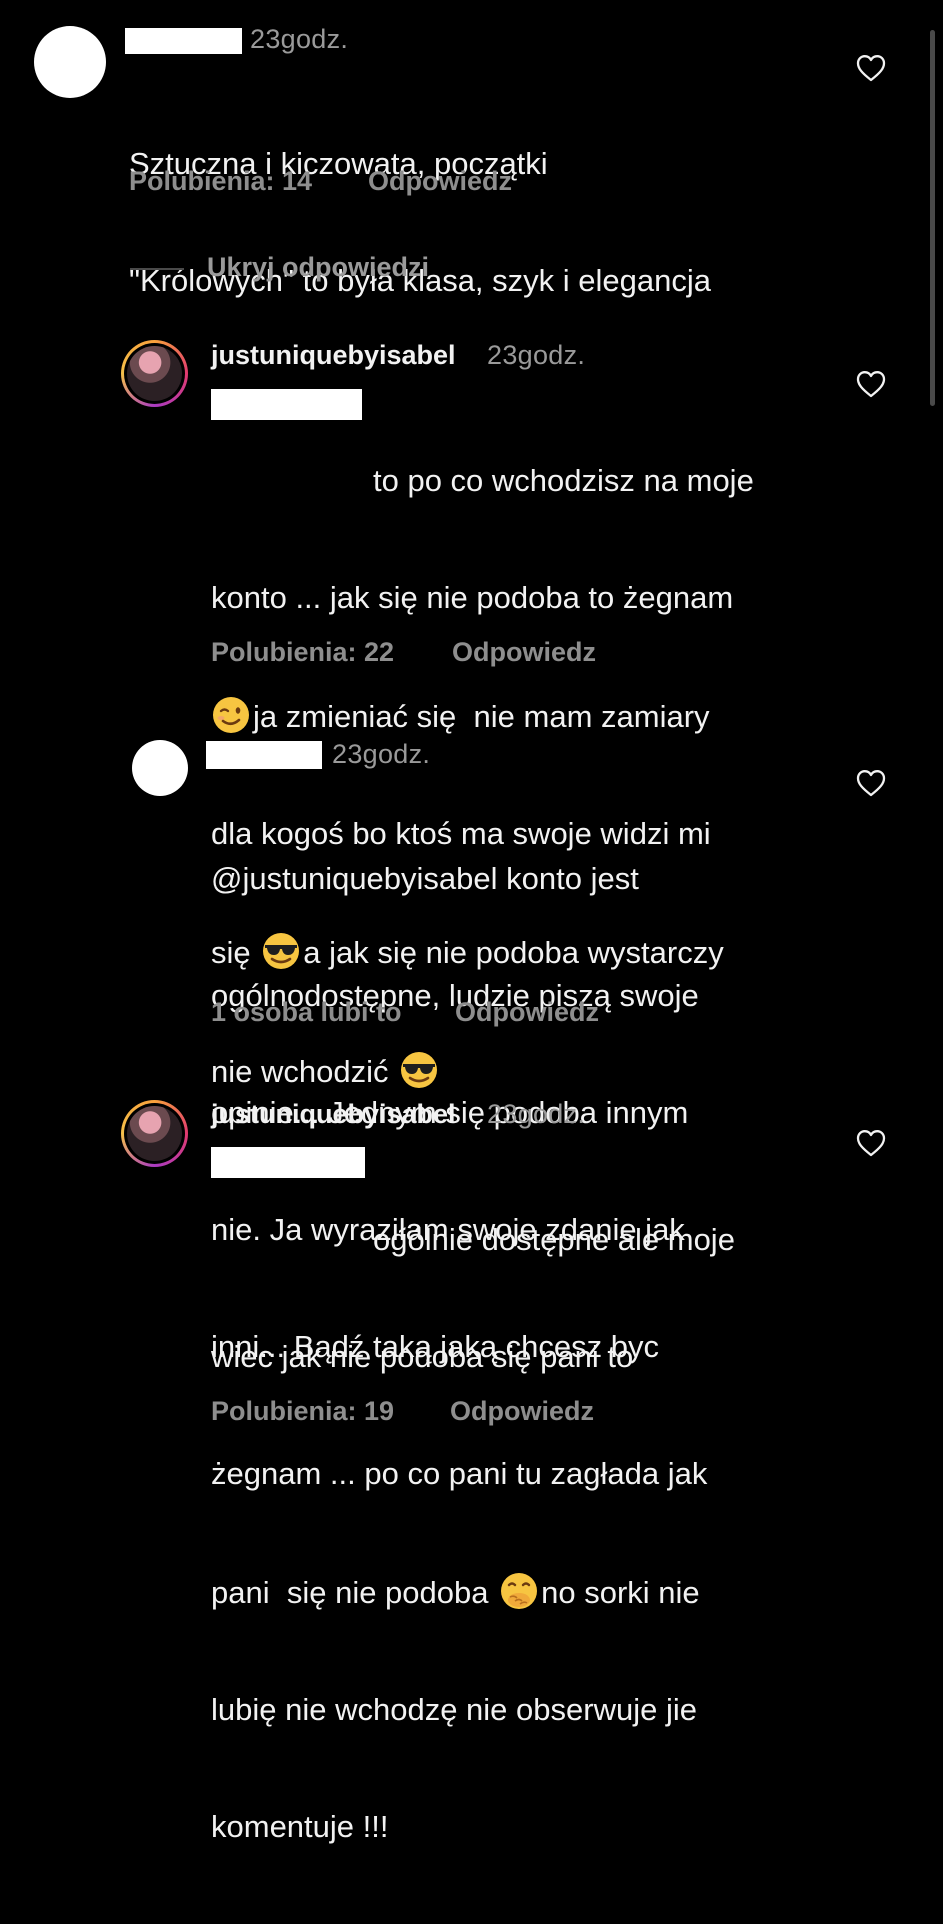 This screenshot has width=943, height=1924. I want to click on comment-text-line: ja zmieniać się nie mam zamiary, so click(481, 716).